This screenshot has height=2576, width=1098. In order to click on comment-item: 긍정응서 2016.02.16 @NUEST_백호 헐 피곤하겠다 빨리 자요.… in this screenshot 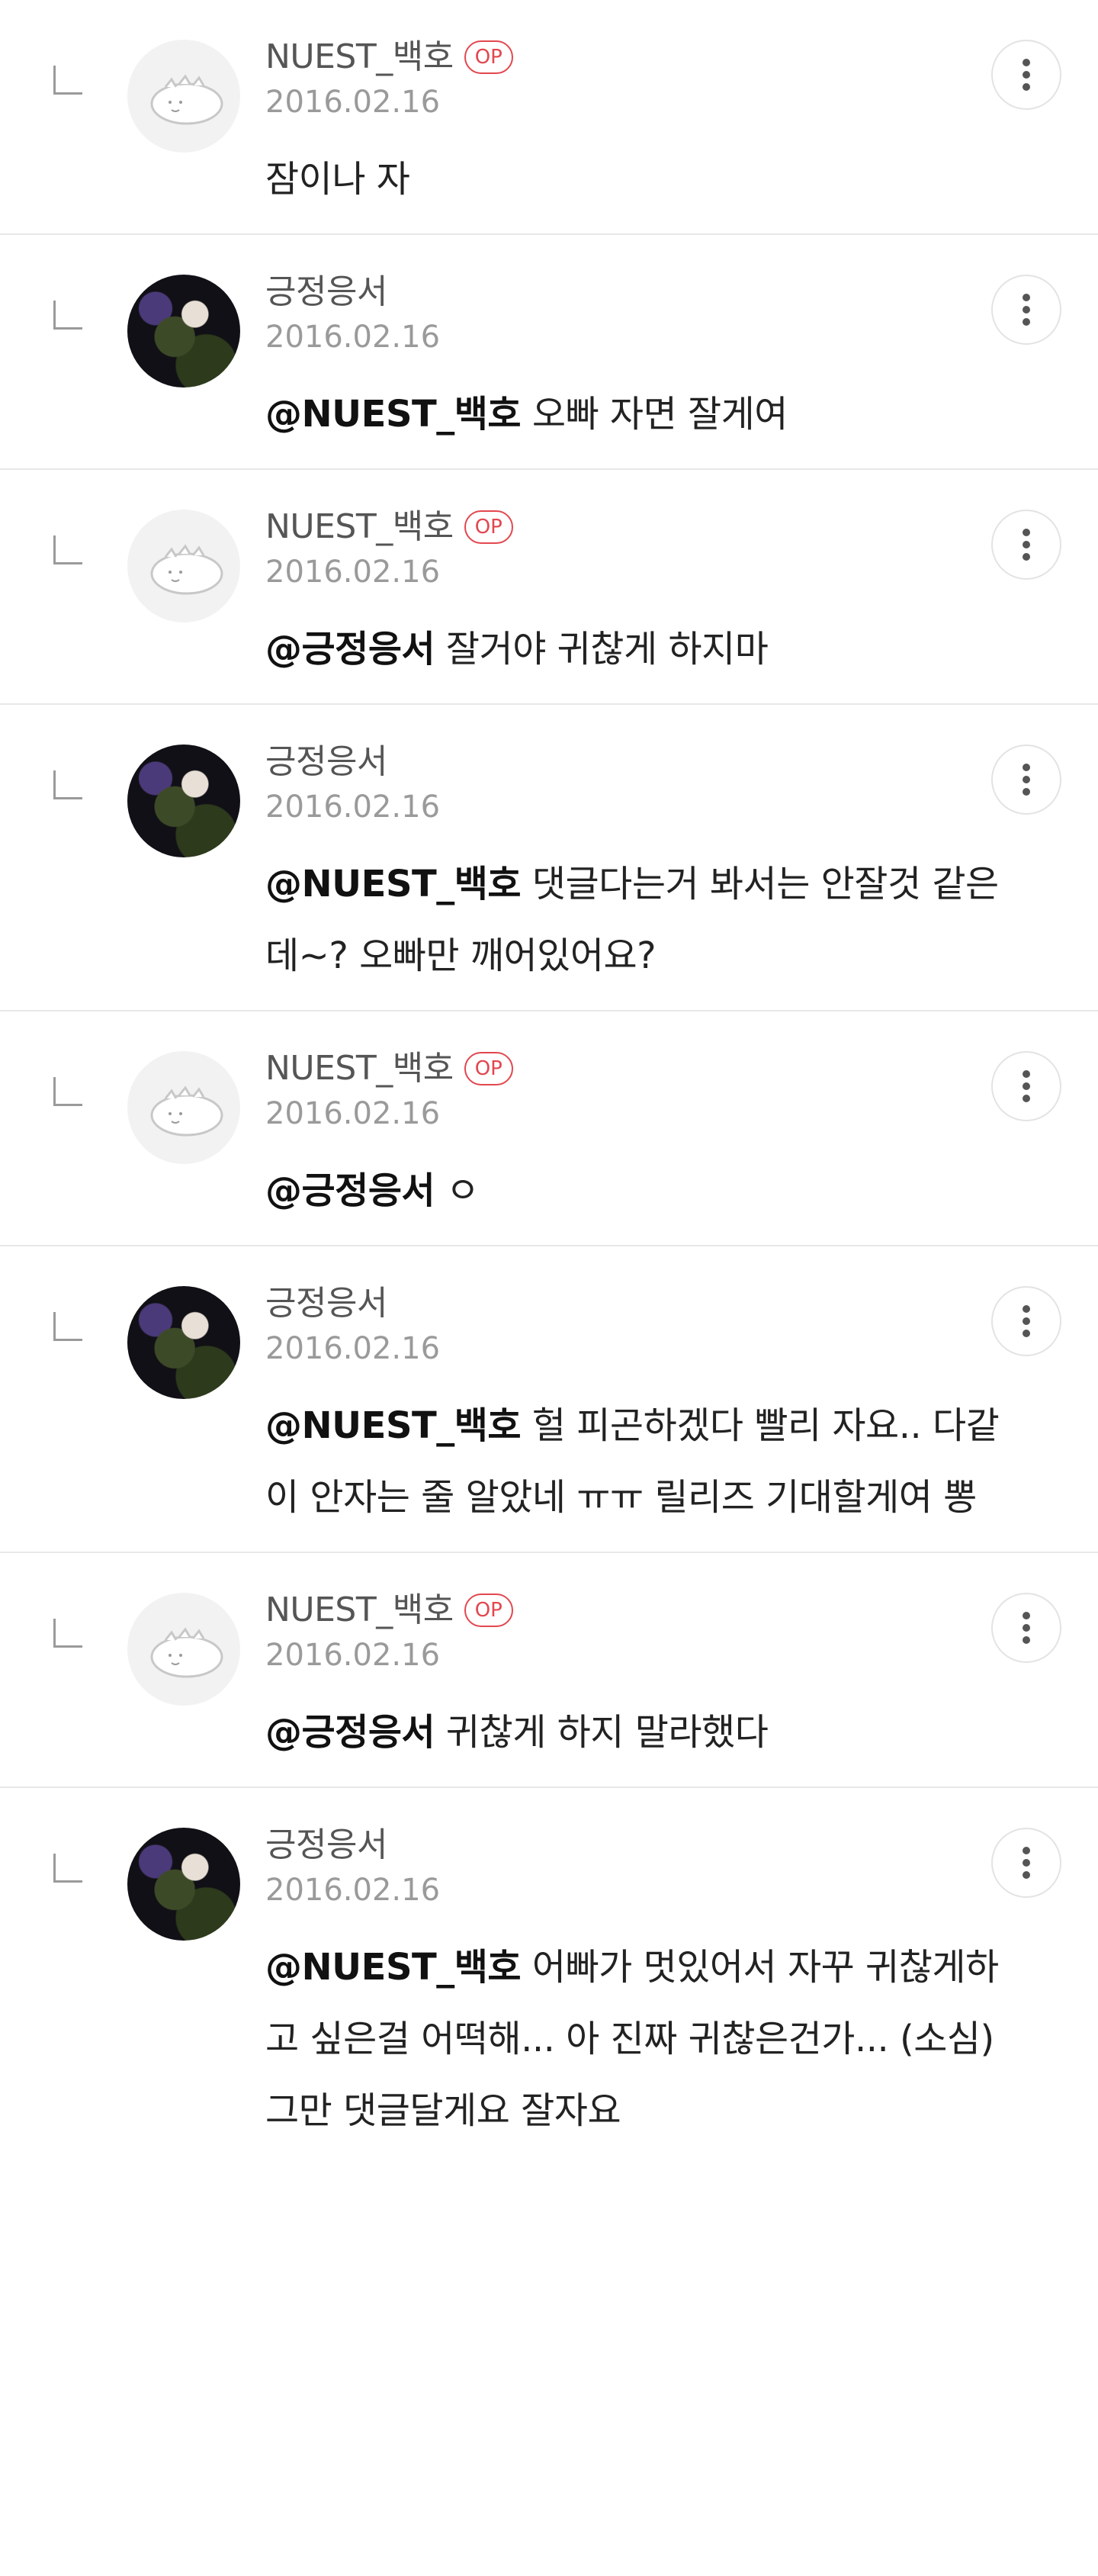, I will do `click(549, 1400)`.